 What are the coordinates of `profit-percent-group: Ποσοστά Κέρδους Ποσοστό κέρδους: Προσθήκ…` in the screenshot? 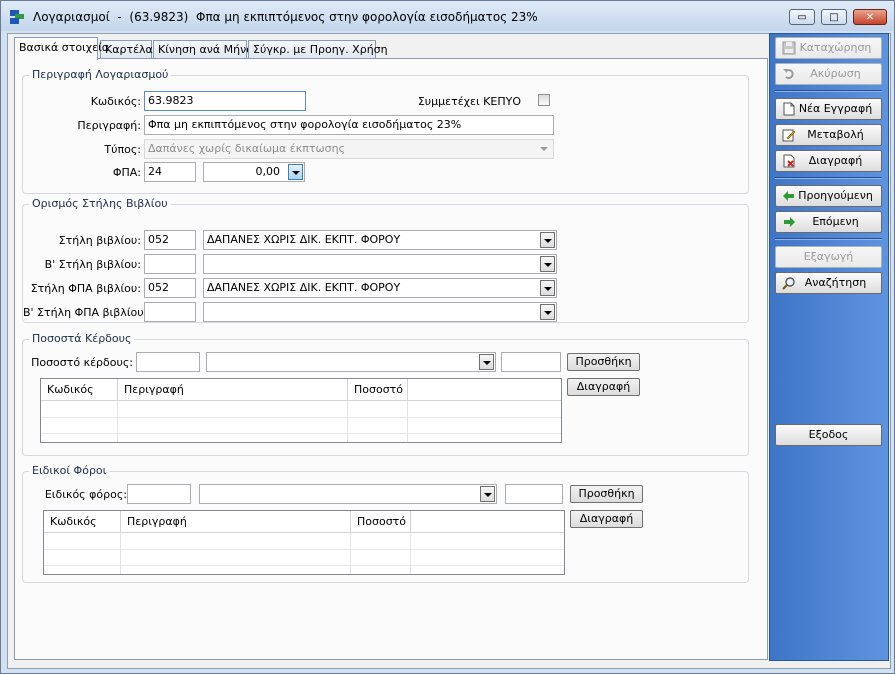 It's located at (385, 394).